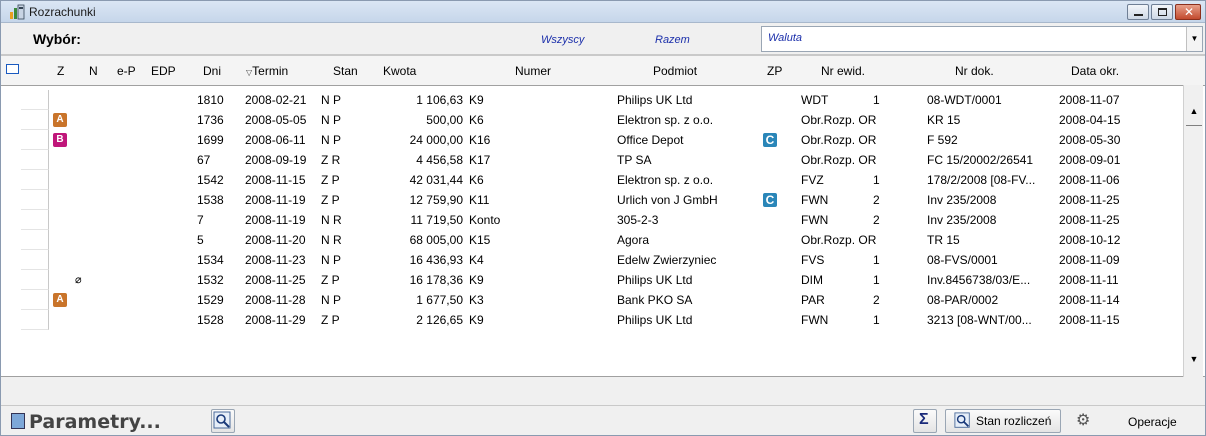  I want to click on cell-dni: 7, so click(200, 220).